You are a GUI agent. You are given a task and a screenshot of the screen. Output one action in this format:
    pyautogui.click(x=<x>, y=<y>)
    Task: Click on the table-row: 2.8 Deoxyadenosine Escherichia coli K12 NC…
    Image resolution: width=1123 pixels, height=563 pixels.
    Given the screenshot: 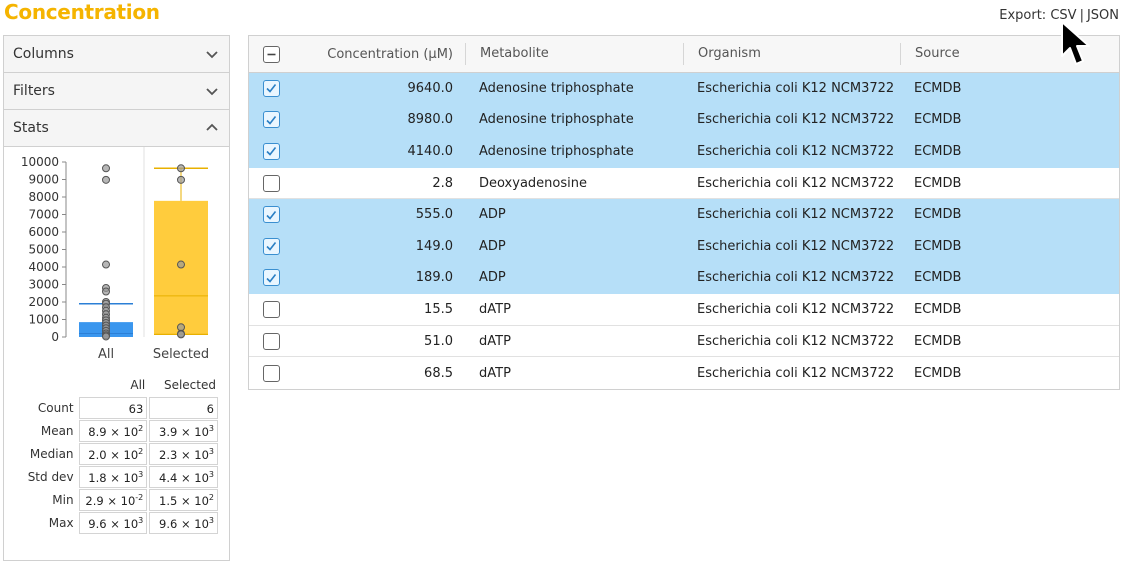 What is the action you would take?
    pyautogui.click(x=684, y=184)
    